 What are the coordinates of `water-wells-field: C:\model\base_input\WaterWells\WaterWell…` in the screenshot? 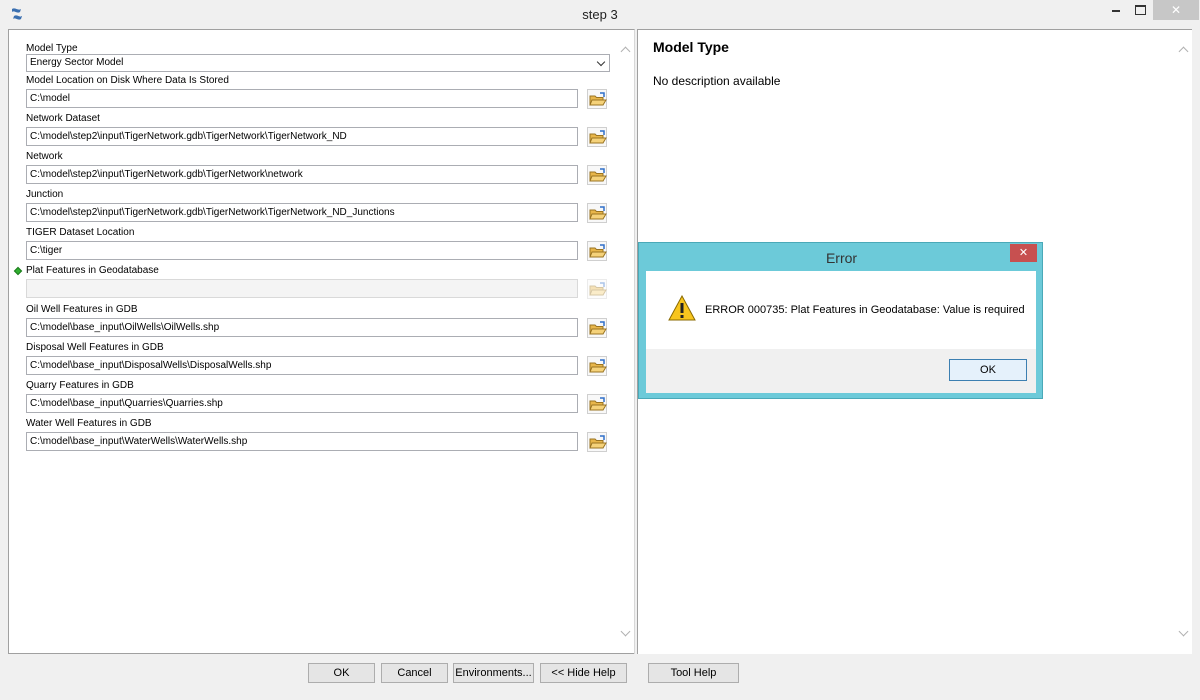 It's located at (302, 441).